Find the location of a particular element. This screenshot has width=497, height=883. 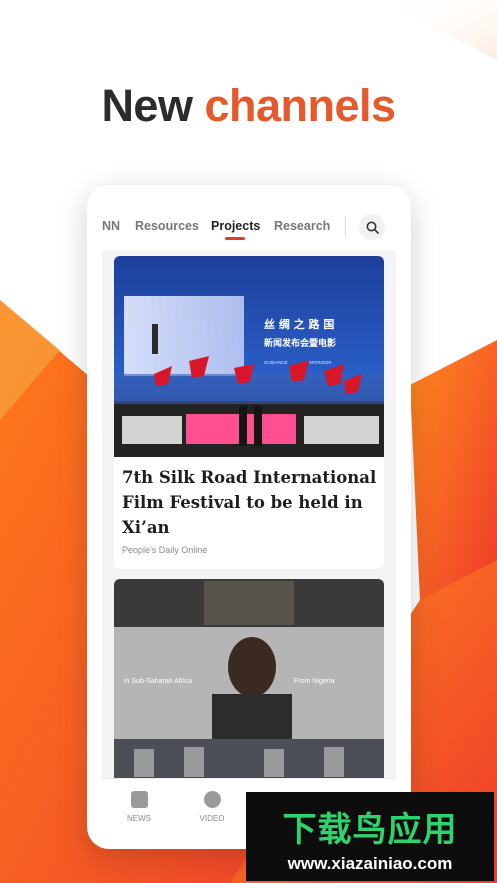

article-image-film-festival: 丝 绸 之 路 国 新闻发布会暨电影 GUIDANCE SPONSOR is located at coordinates (249, 356).